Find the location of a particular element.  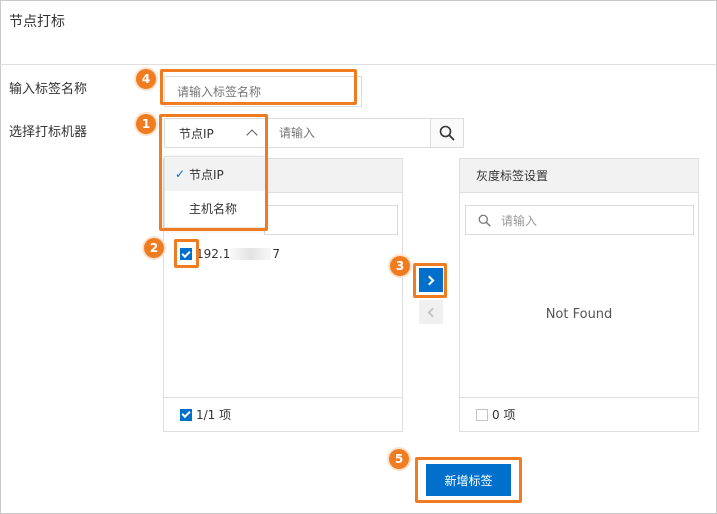

page-title: 节点打标 is located at coordinates (37, 22).